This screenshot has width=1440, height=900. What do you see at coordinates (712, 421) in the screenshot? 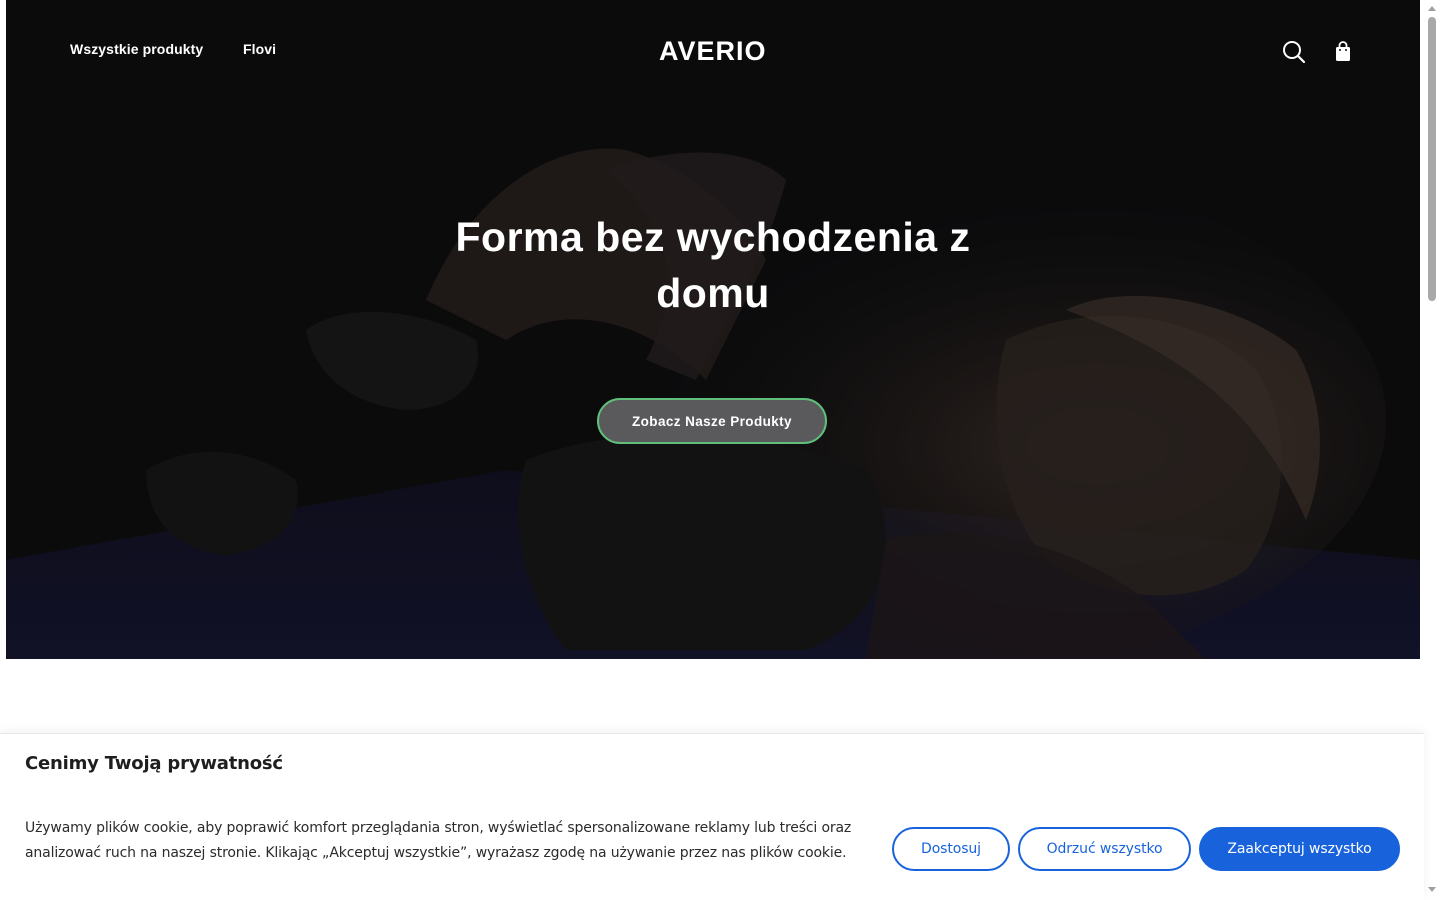
I see `view-products-button: Zobacz Nasze Produkty` at bounding box center [712, 421].